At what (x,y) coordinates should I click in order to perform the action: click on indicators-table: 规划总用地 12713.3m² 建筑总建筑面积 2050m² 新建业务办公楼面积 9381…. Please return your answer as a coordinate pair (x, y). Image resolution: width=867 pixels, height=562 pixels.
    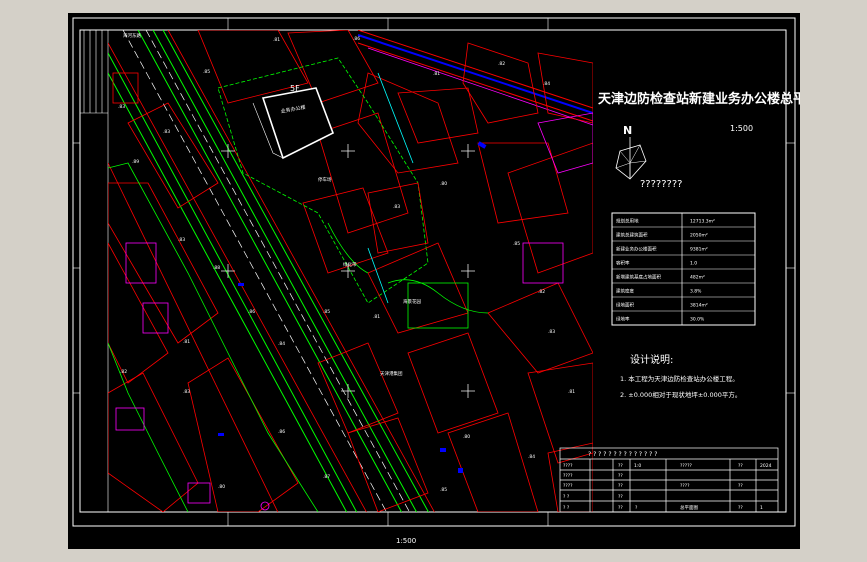
    Looking at the image, I should click on (683, 269).